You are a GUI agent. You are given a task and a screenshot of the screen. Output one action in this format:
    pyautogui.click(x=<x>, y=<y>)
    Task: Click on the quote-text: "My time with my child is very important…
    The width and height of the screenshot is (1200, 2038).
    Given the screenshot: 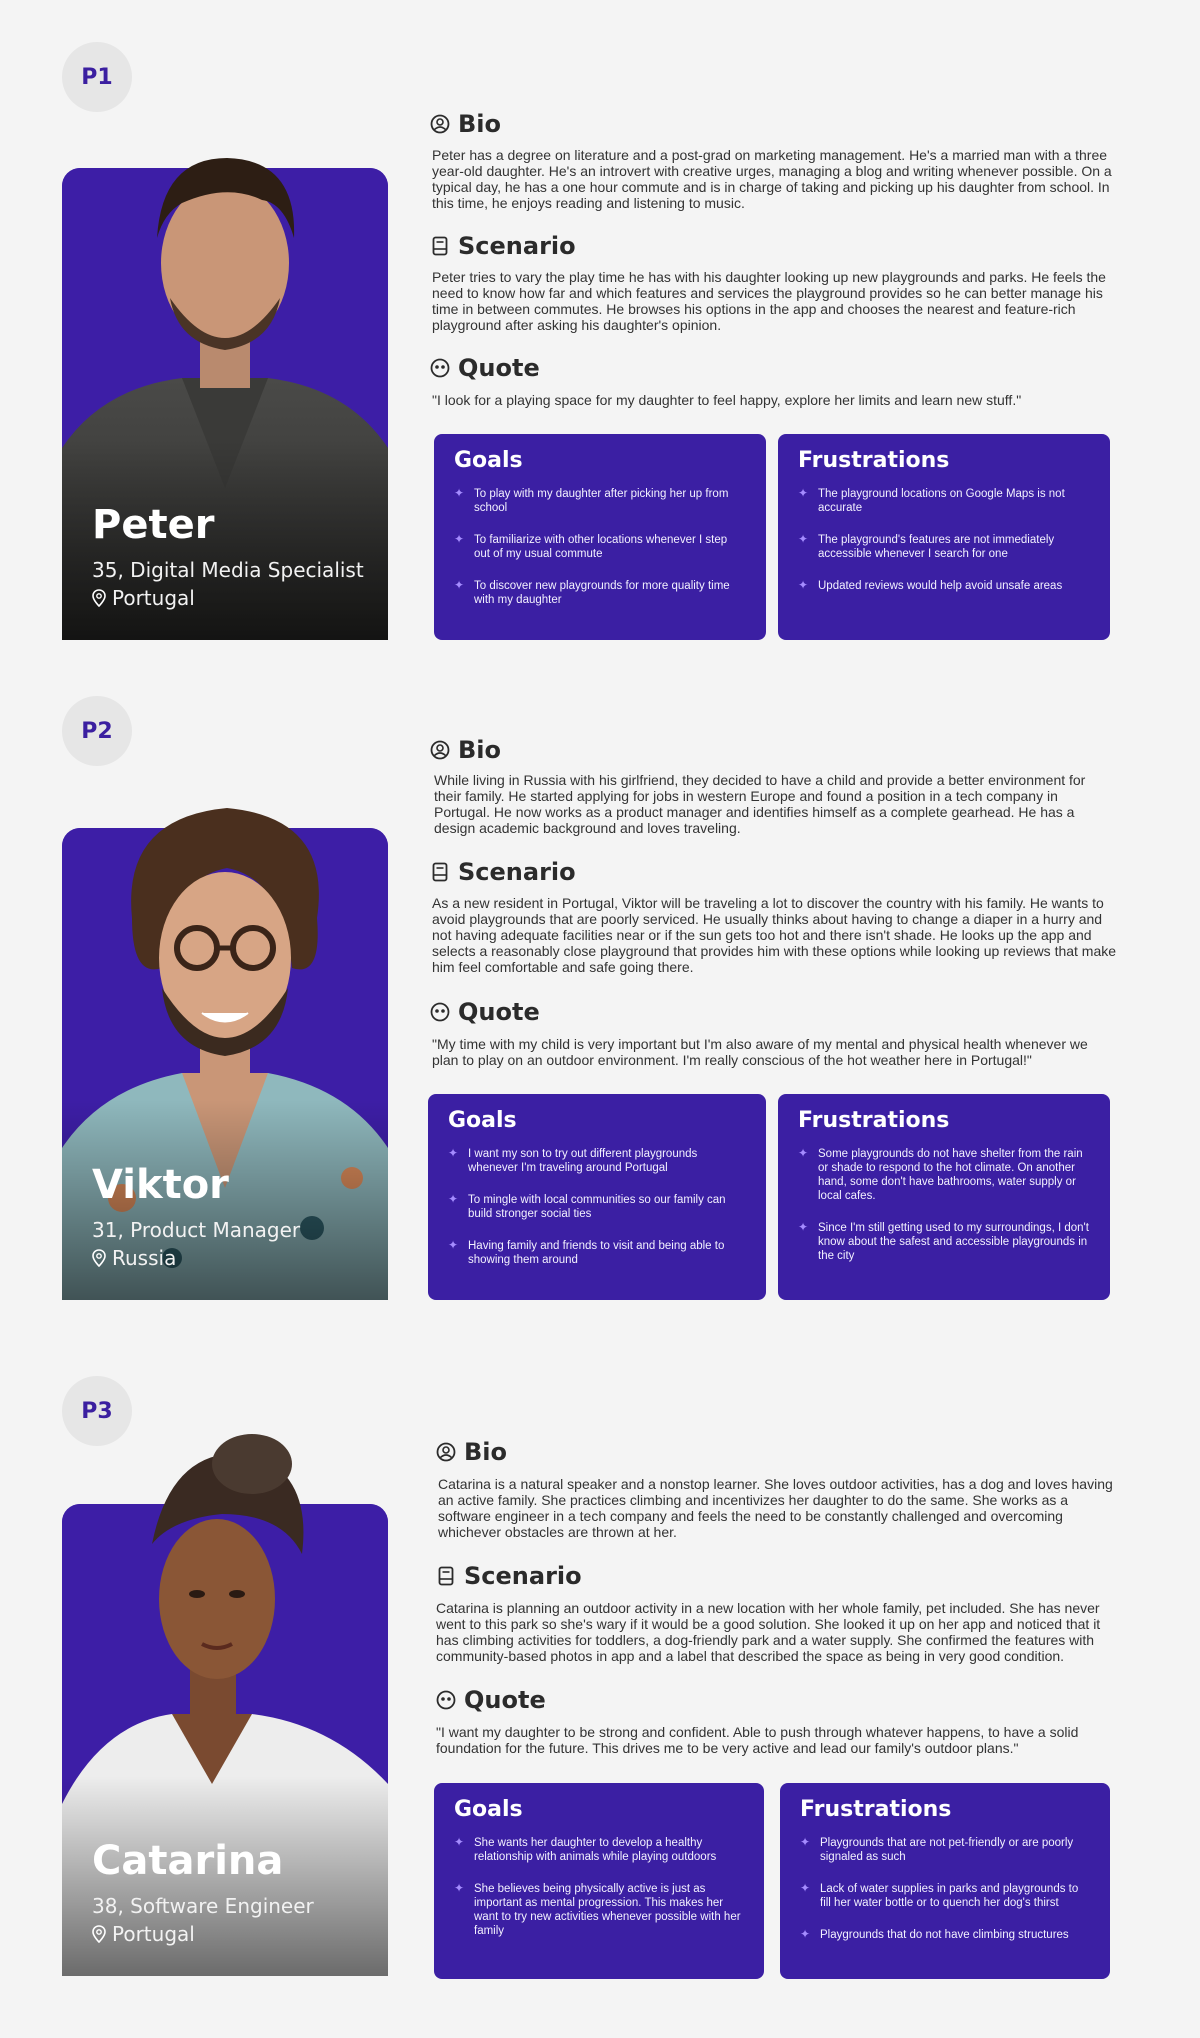 What is the action you would take?
    pyautogui.click(x=760, y=1052)
    